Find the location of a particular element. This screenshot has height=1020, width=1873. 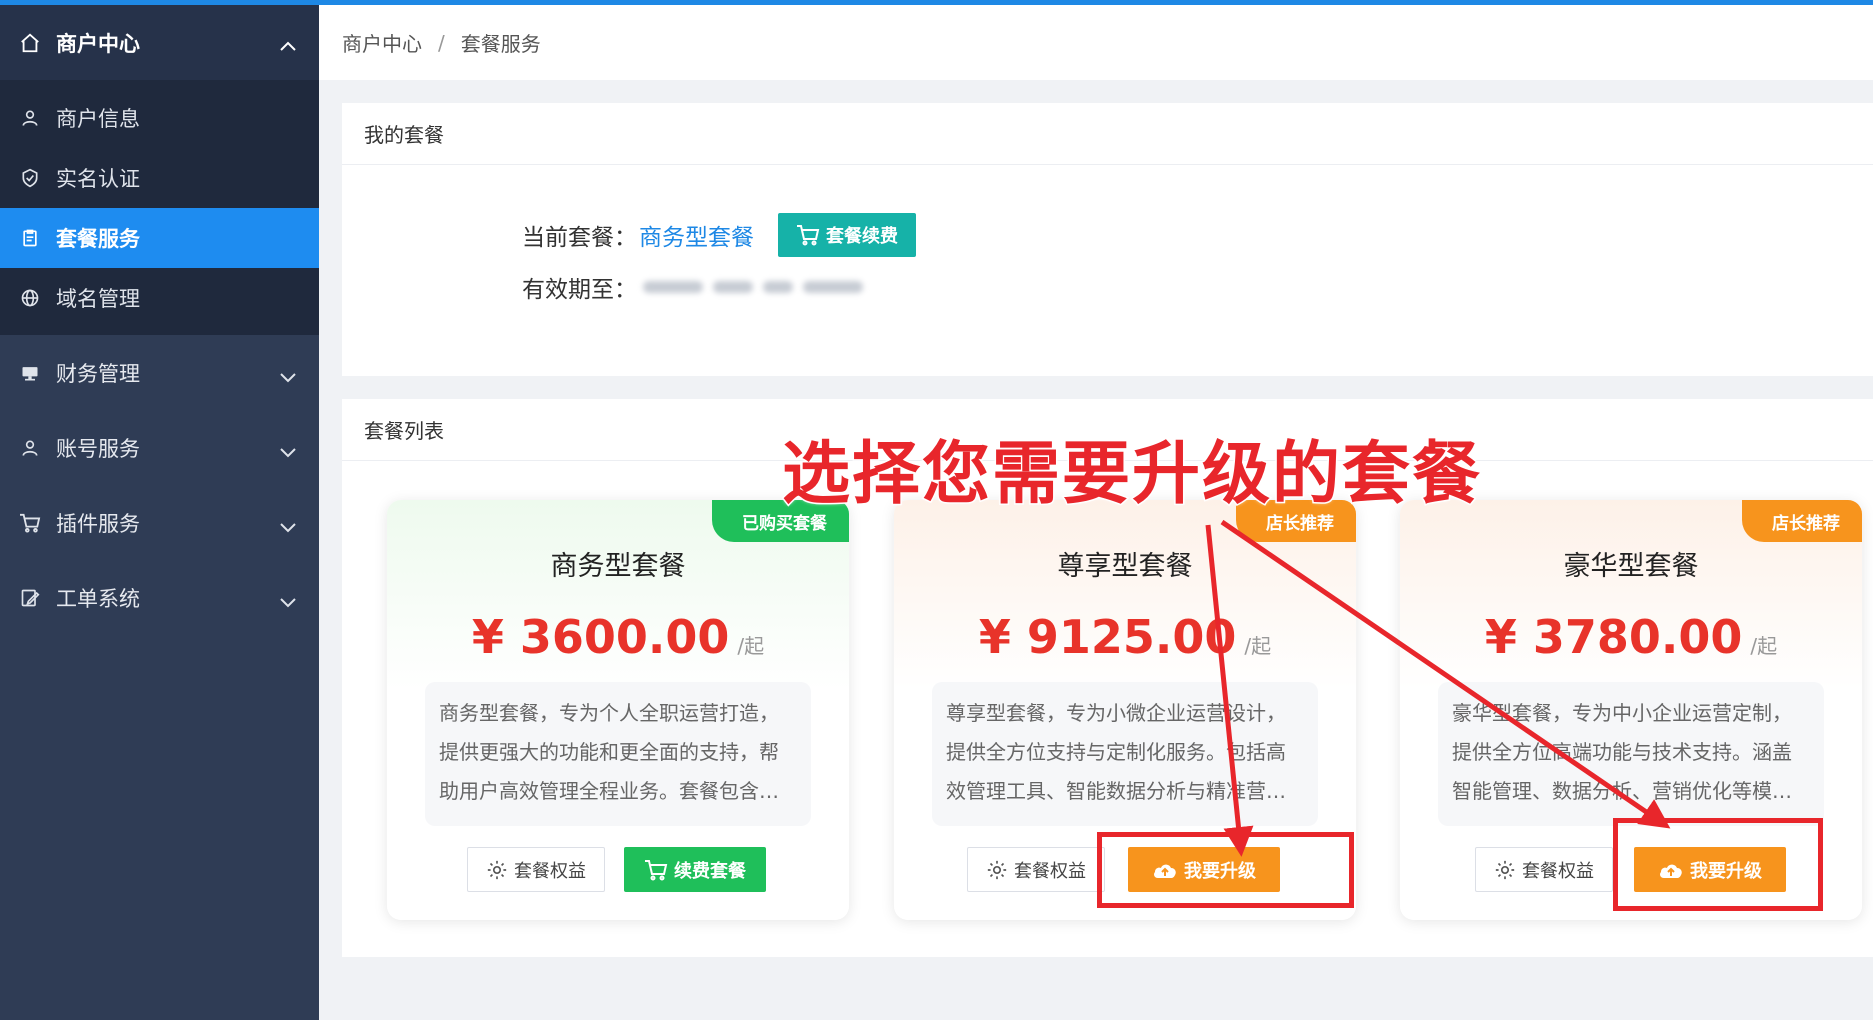

annotation-arrows is located at coordinates (1438, 688).